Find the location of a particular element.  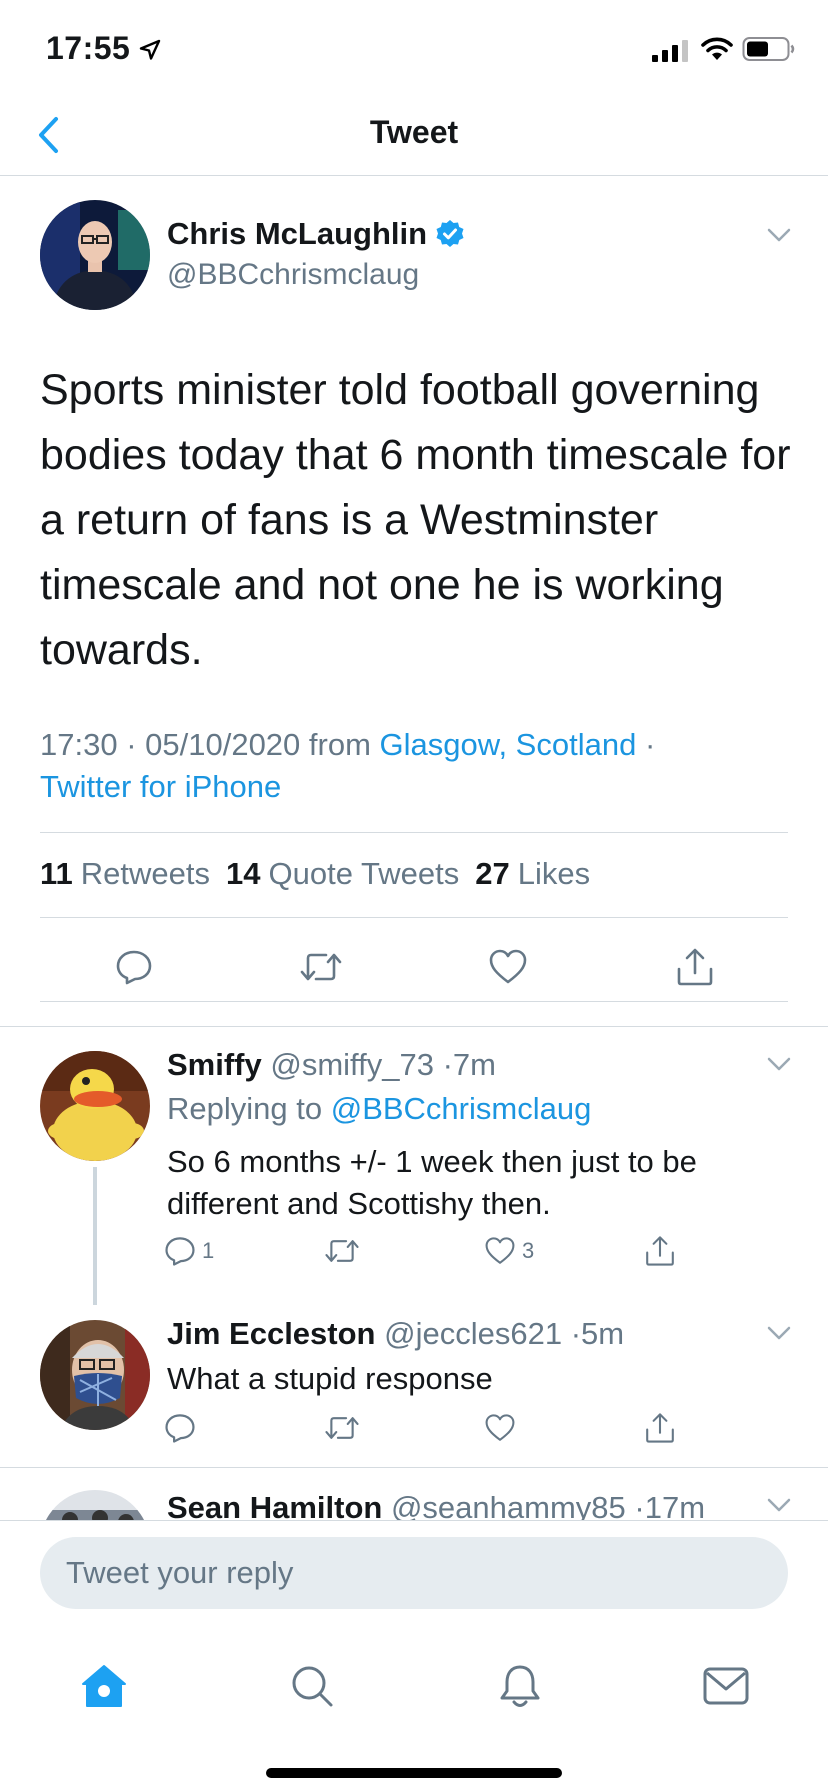

reply-time: 17m is located at coordinates (675, 1505).